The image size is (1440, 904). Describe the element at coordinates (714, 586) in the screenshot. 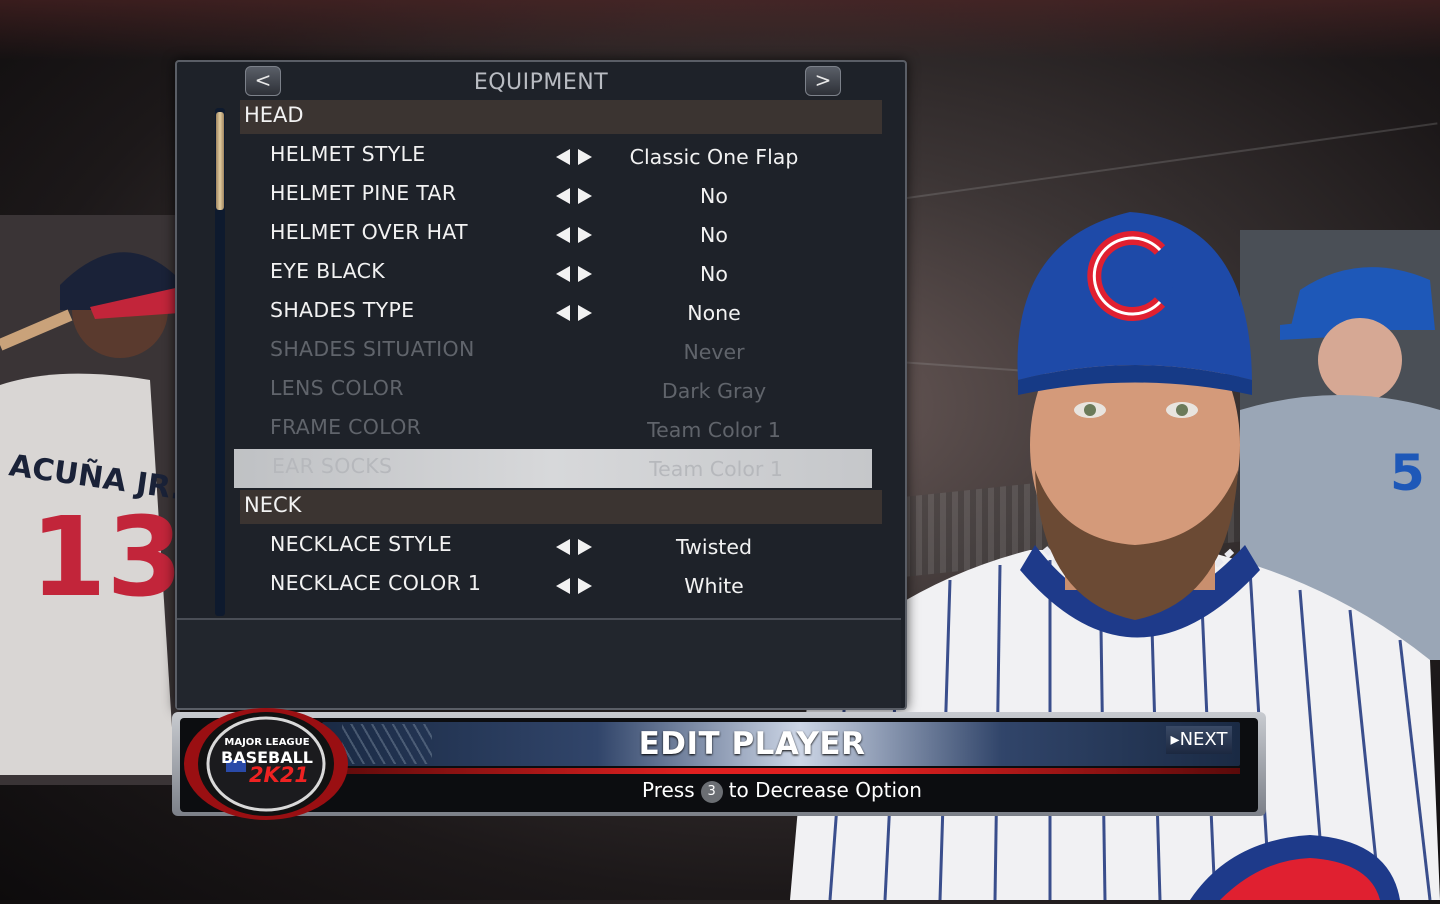

I see `option-value: White` at that location.